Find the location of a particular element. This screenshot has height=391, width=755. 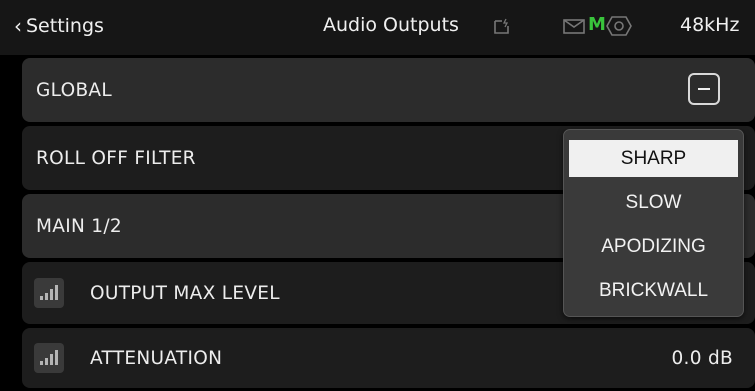

attenuation-value: 0.0 dB is located at coordinates (702, 358).